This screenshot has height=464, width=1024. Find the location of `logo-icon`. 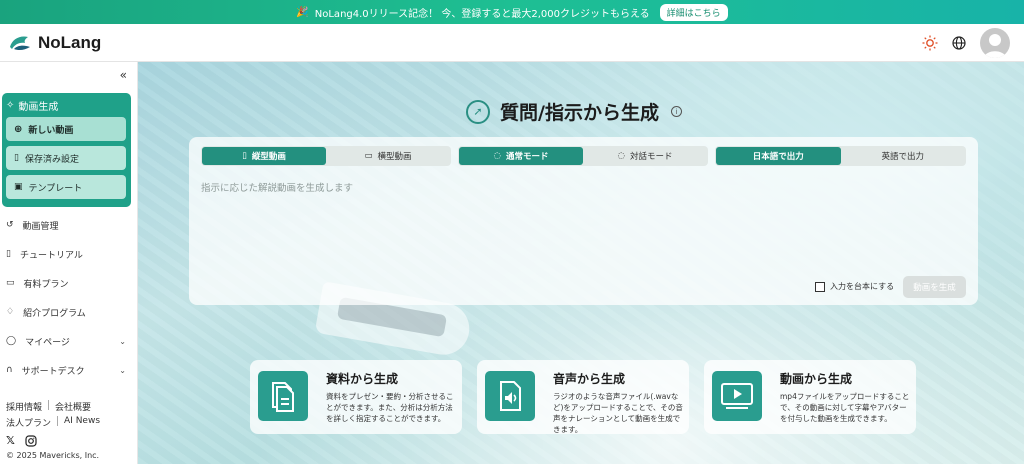

logo-icon is located at coordinates (20, 42).